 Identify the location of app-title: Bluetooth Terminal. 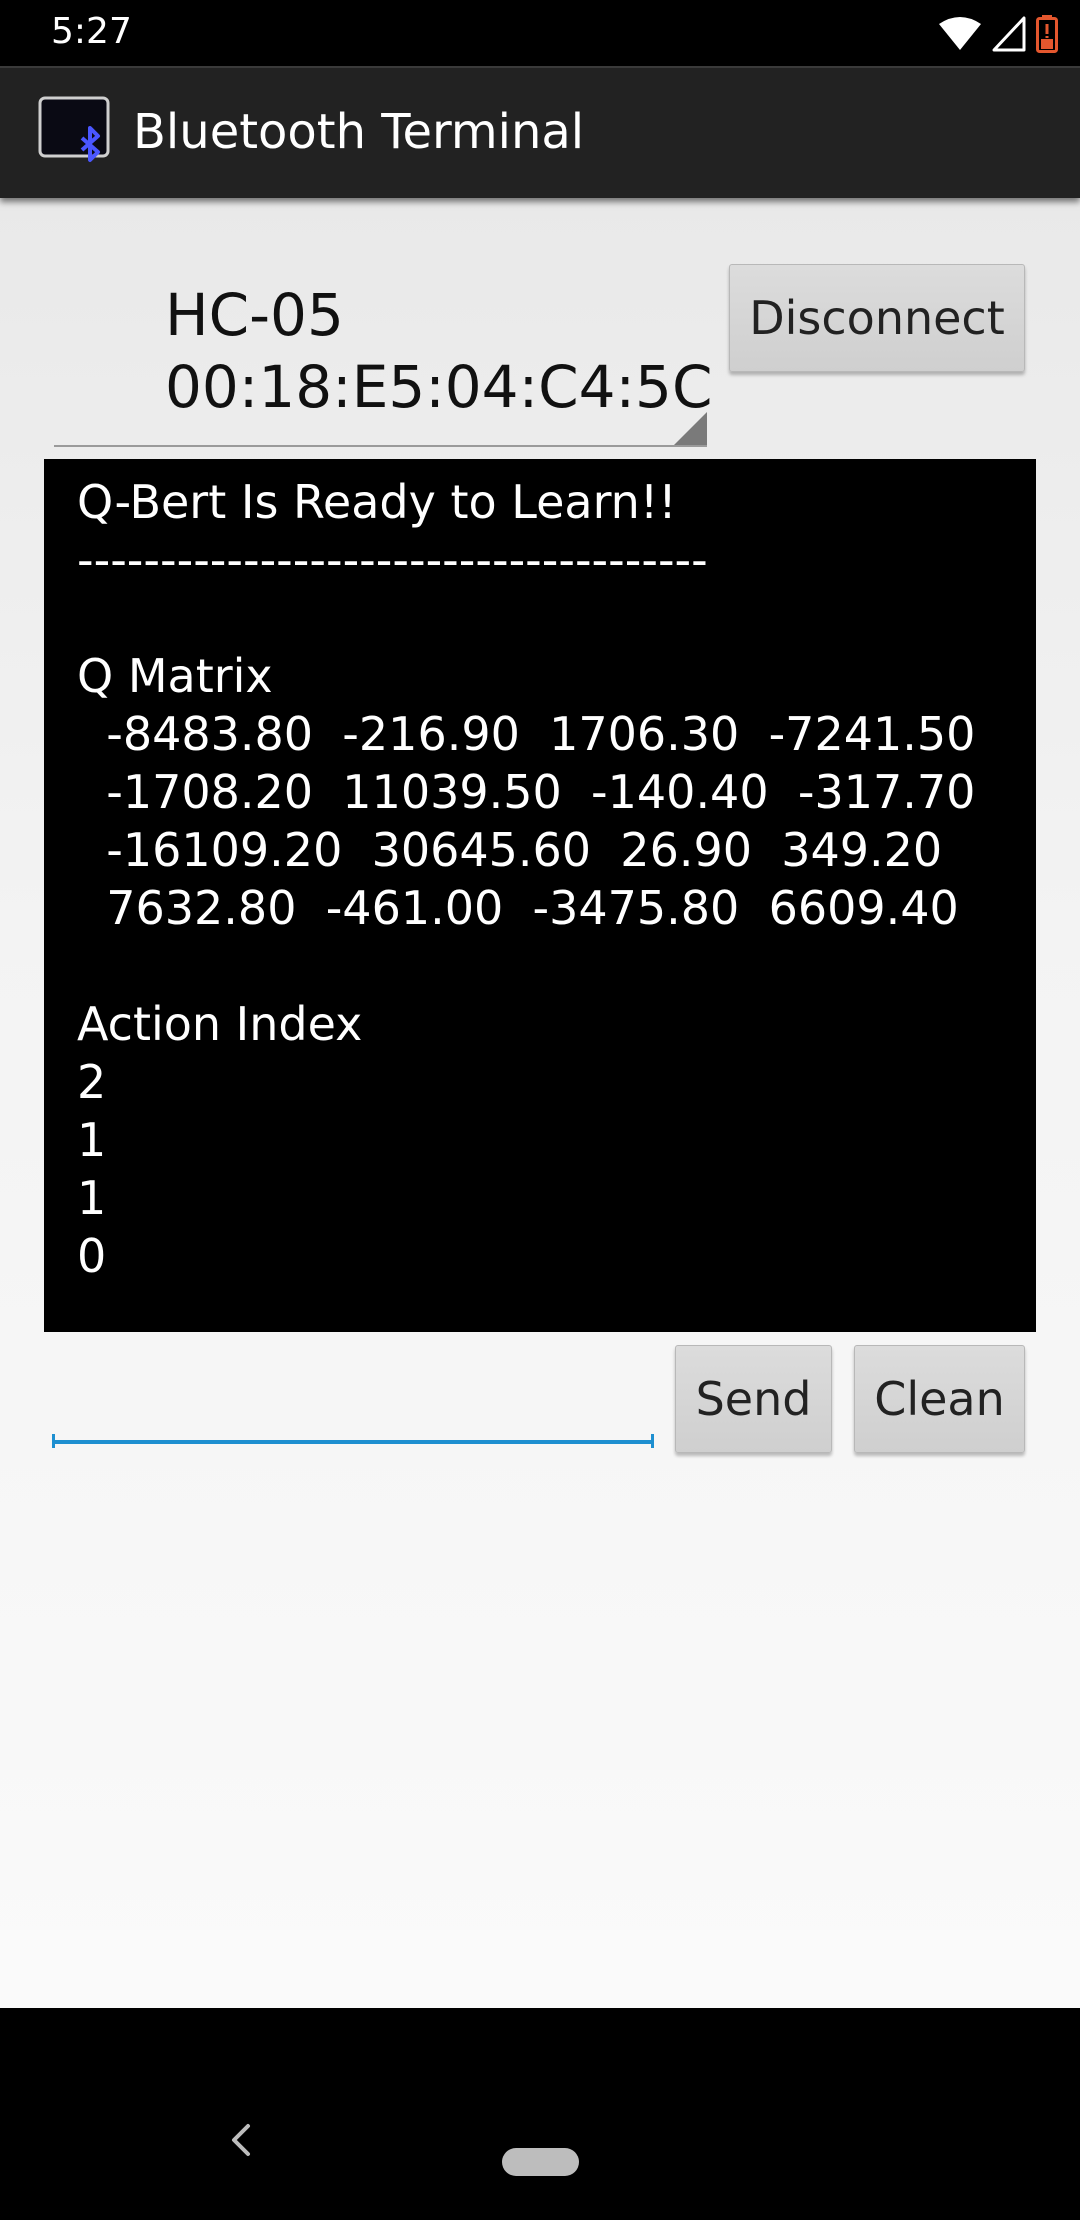
(359, 132).